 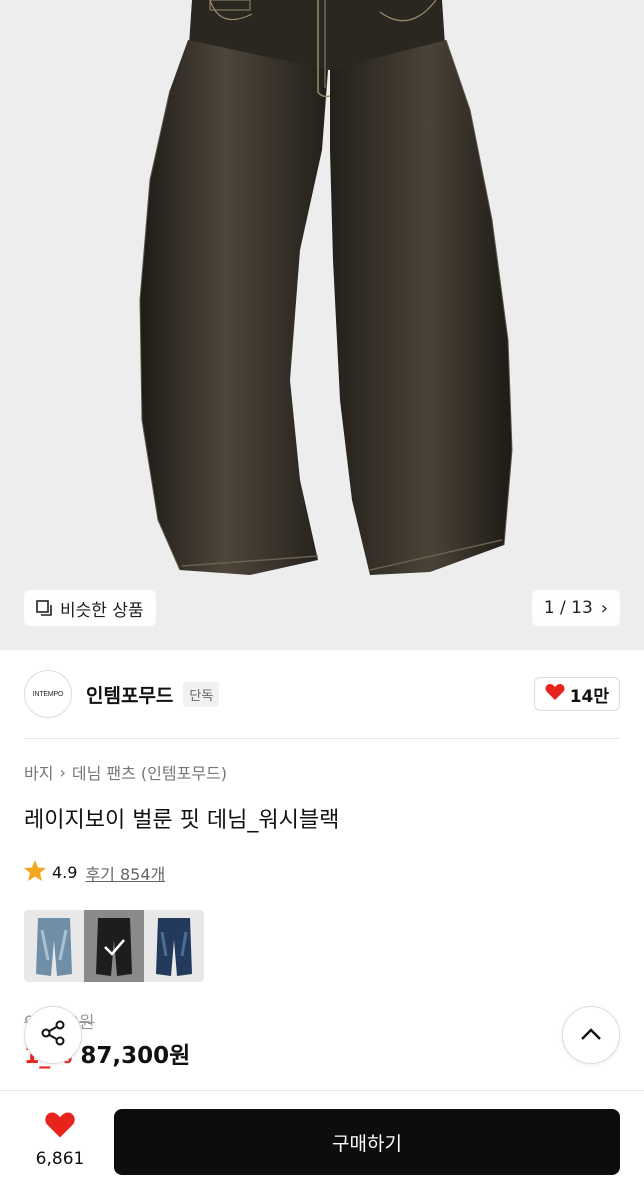 I want to click on swatch-light-blue, so click(x=54, y=946).